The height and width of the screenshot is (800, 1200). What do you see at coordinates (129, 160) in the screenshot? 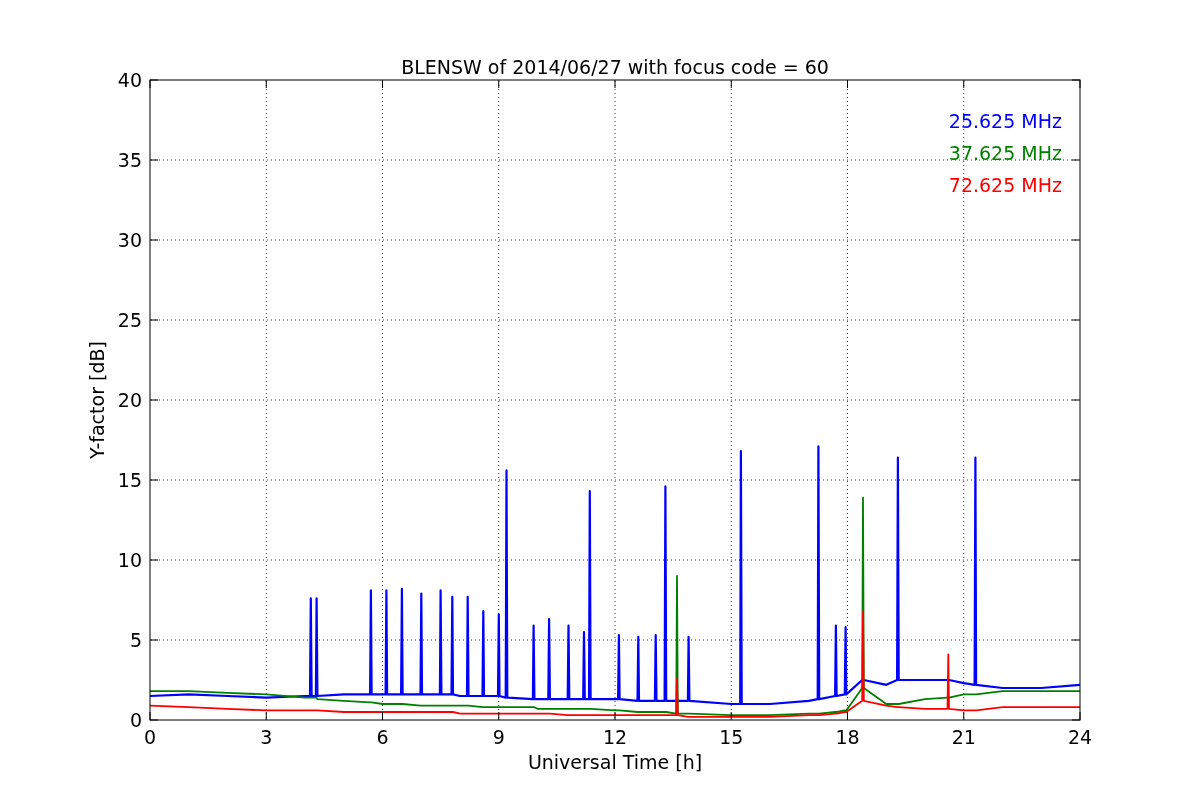
I see `y-tick-label: 35` at bounding box center [129, 160].